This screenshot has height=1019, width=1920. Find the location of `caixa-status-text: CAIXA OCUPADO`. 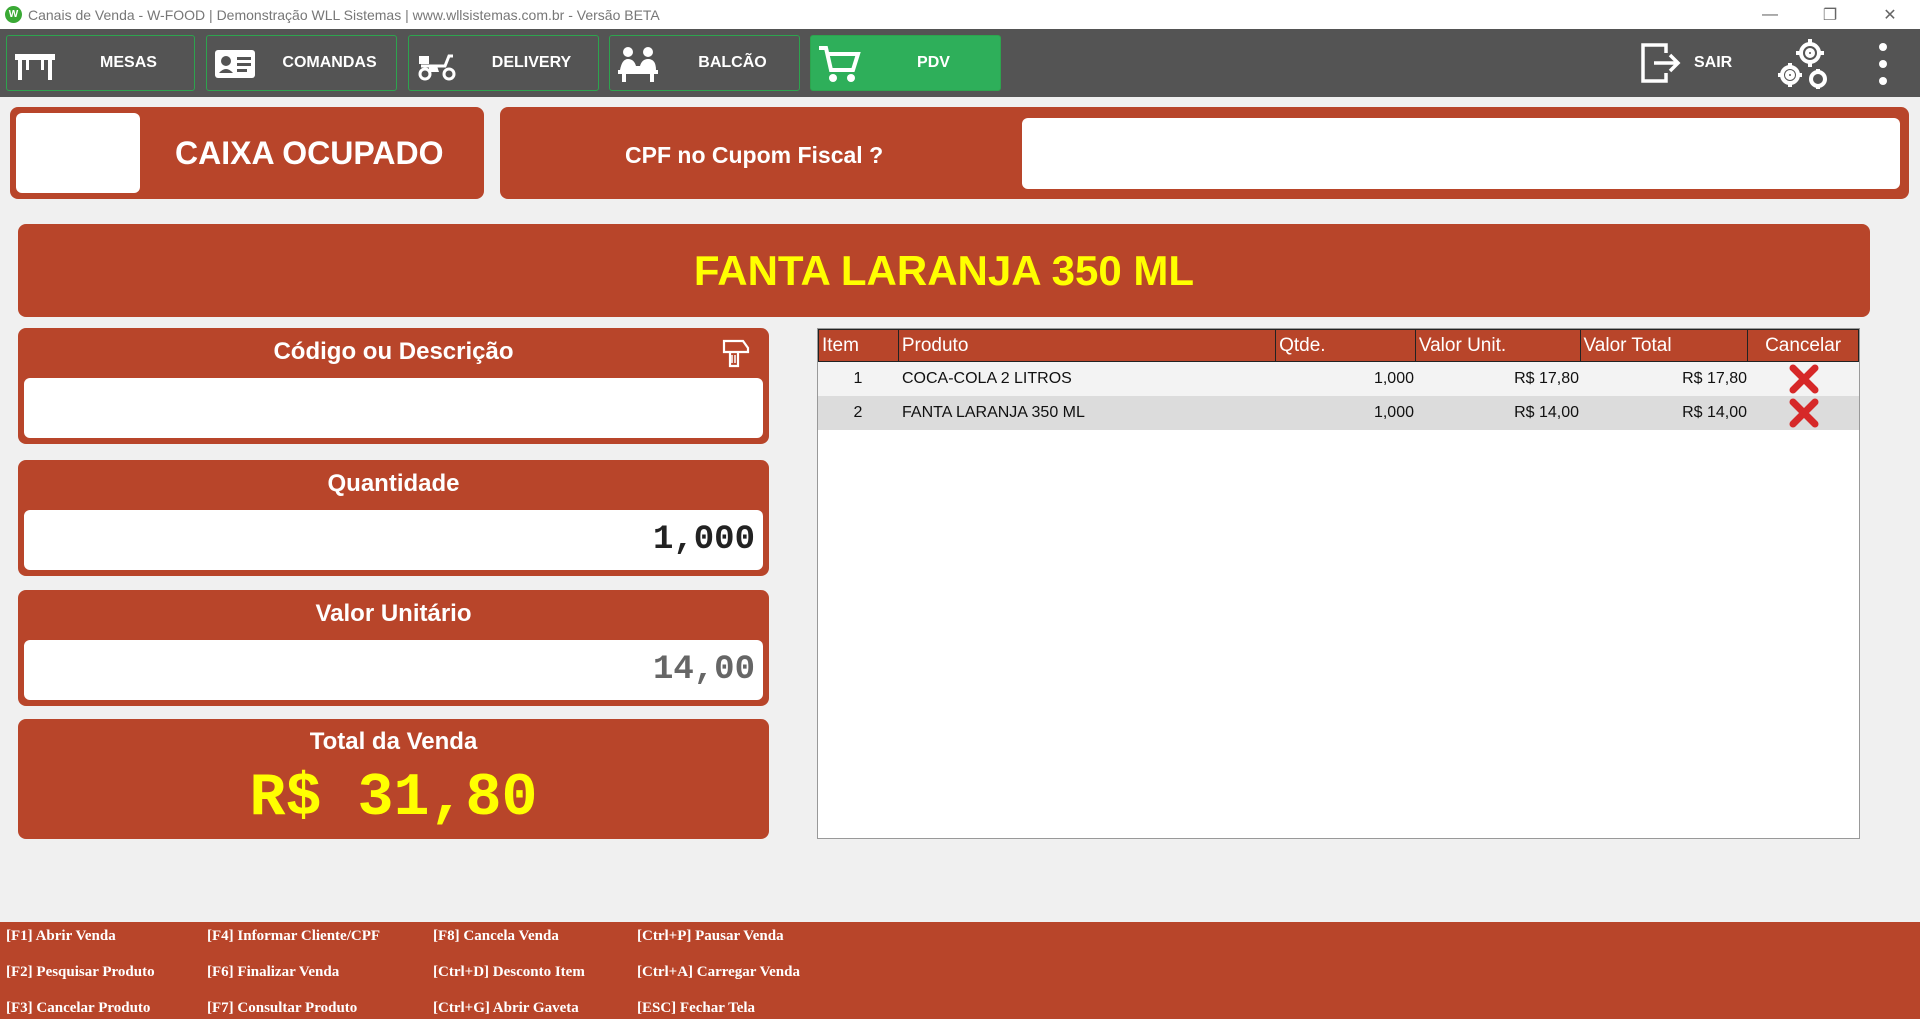

caixa-status-text: CAIXA OCUPADO is located at coordinates (309, 153).